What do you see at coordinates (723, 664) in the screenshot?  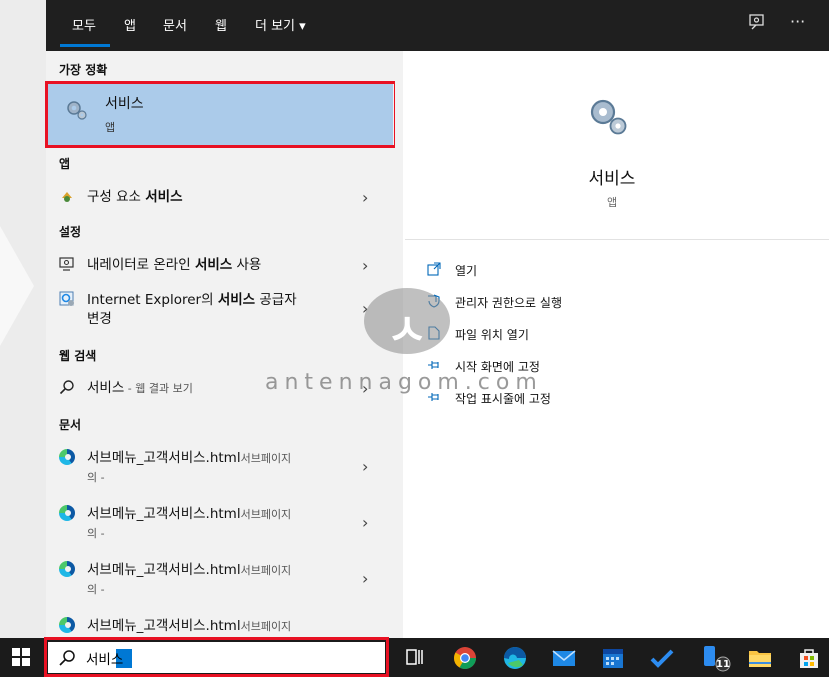 I see `notification-badge: 11` at bounding box center [723, 664].